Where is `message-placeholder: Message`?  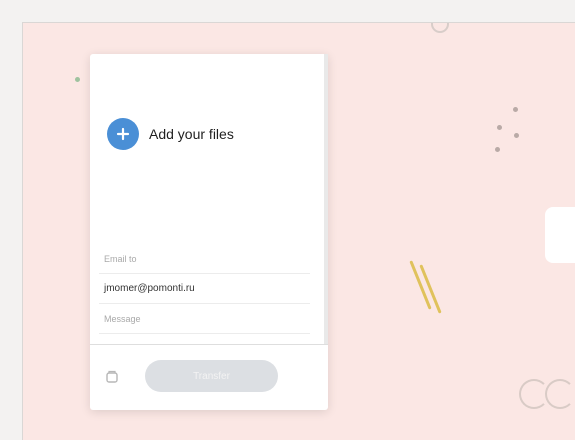
message-placeholder: Message is located at coordinates (122, 319).